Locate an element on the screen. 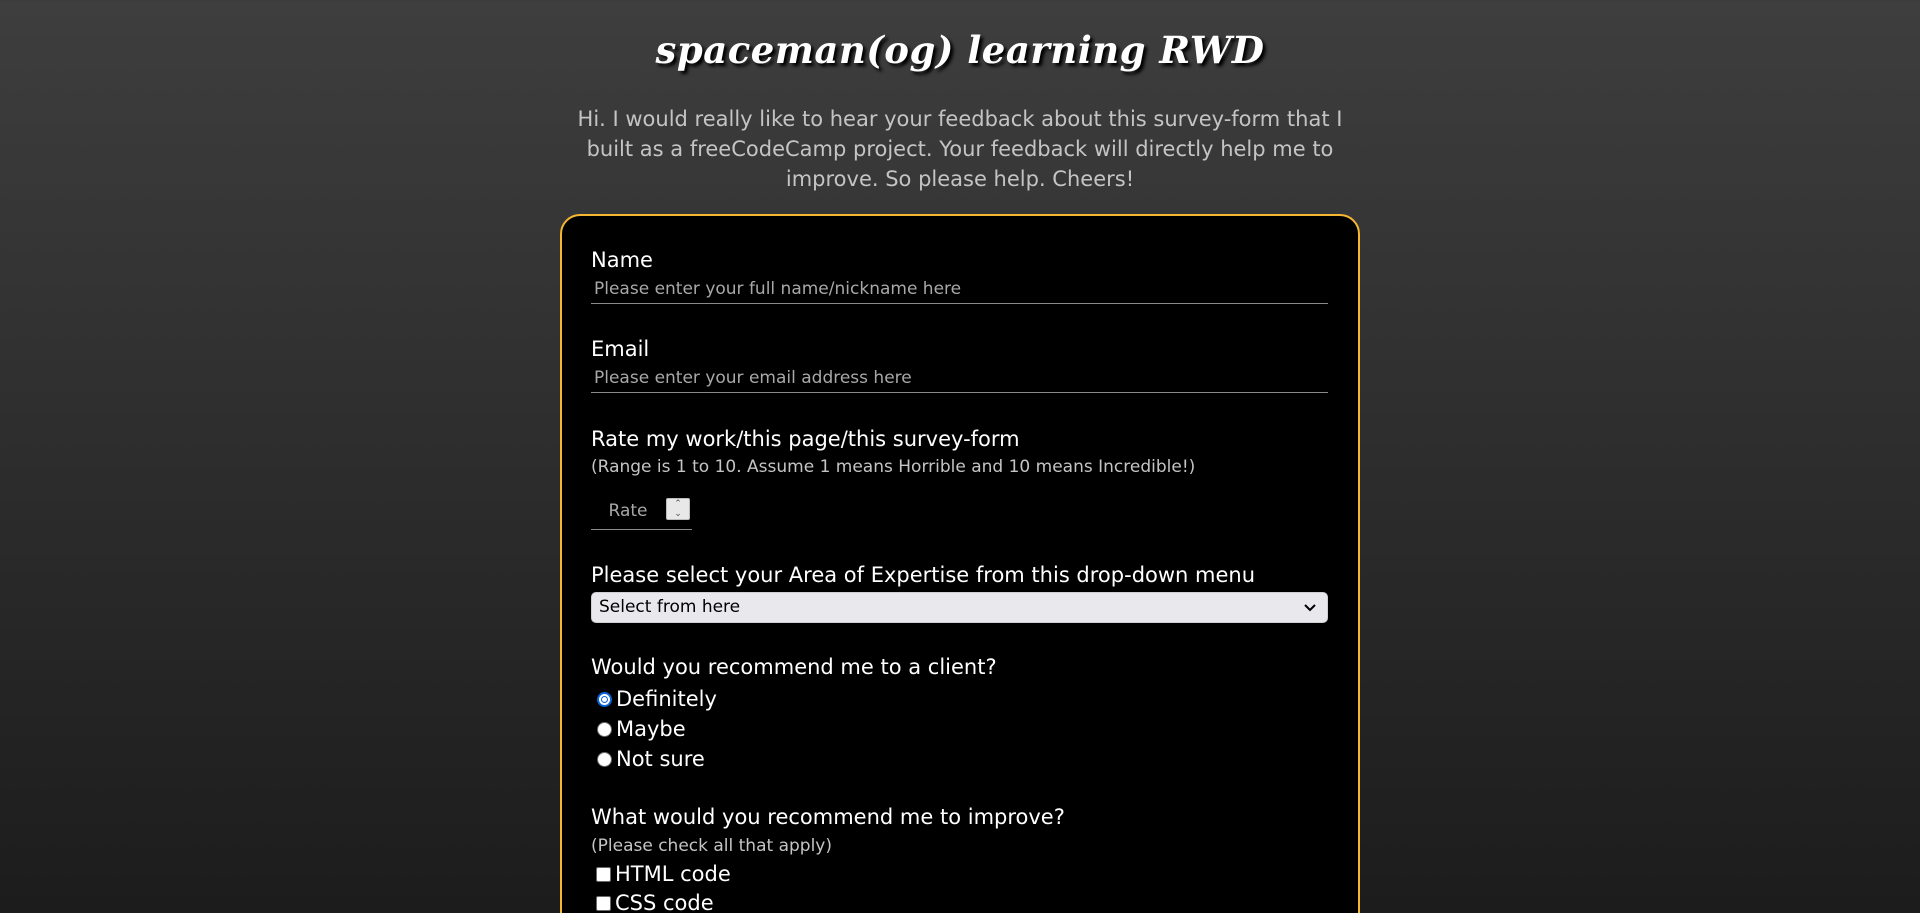 The image size is (1920, 913). checkbox-option-html: HTML code is located at coordinates (663, 874).